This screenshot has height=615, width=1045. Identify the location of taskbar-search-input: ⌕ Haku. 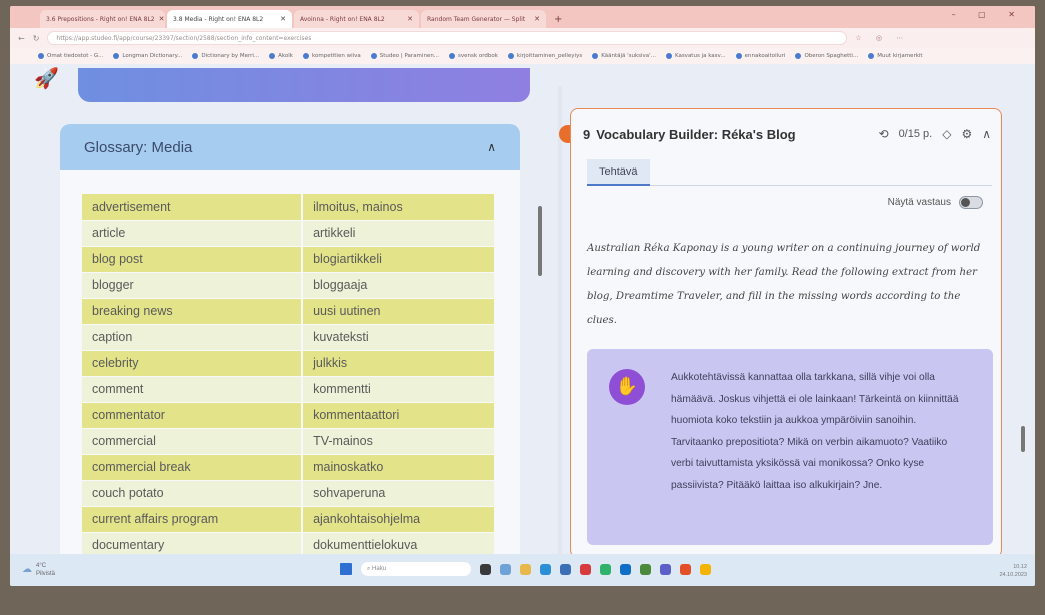
(416, 569).